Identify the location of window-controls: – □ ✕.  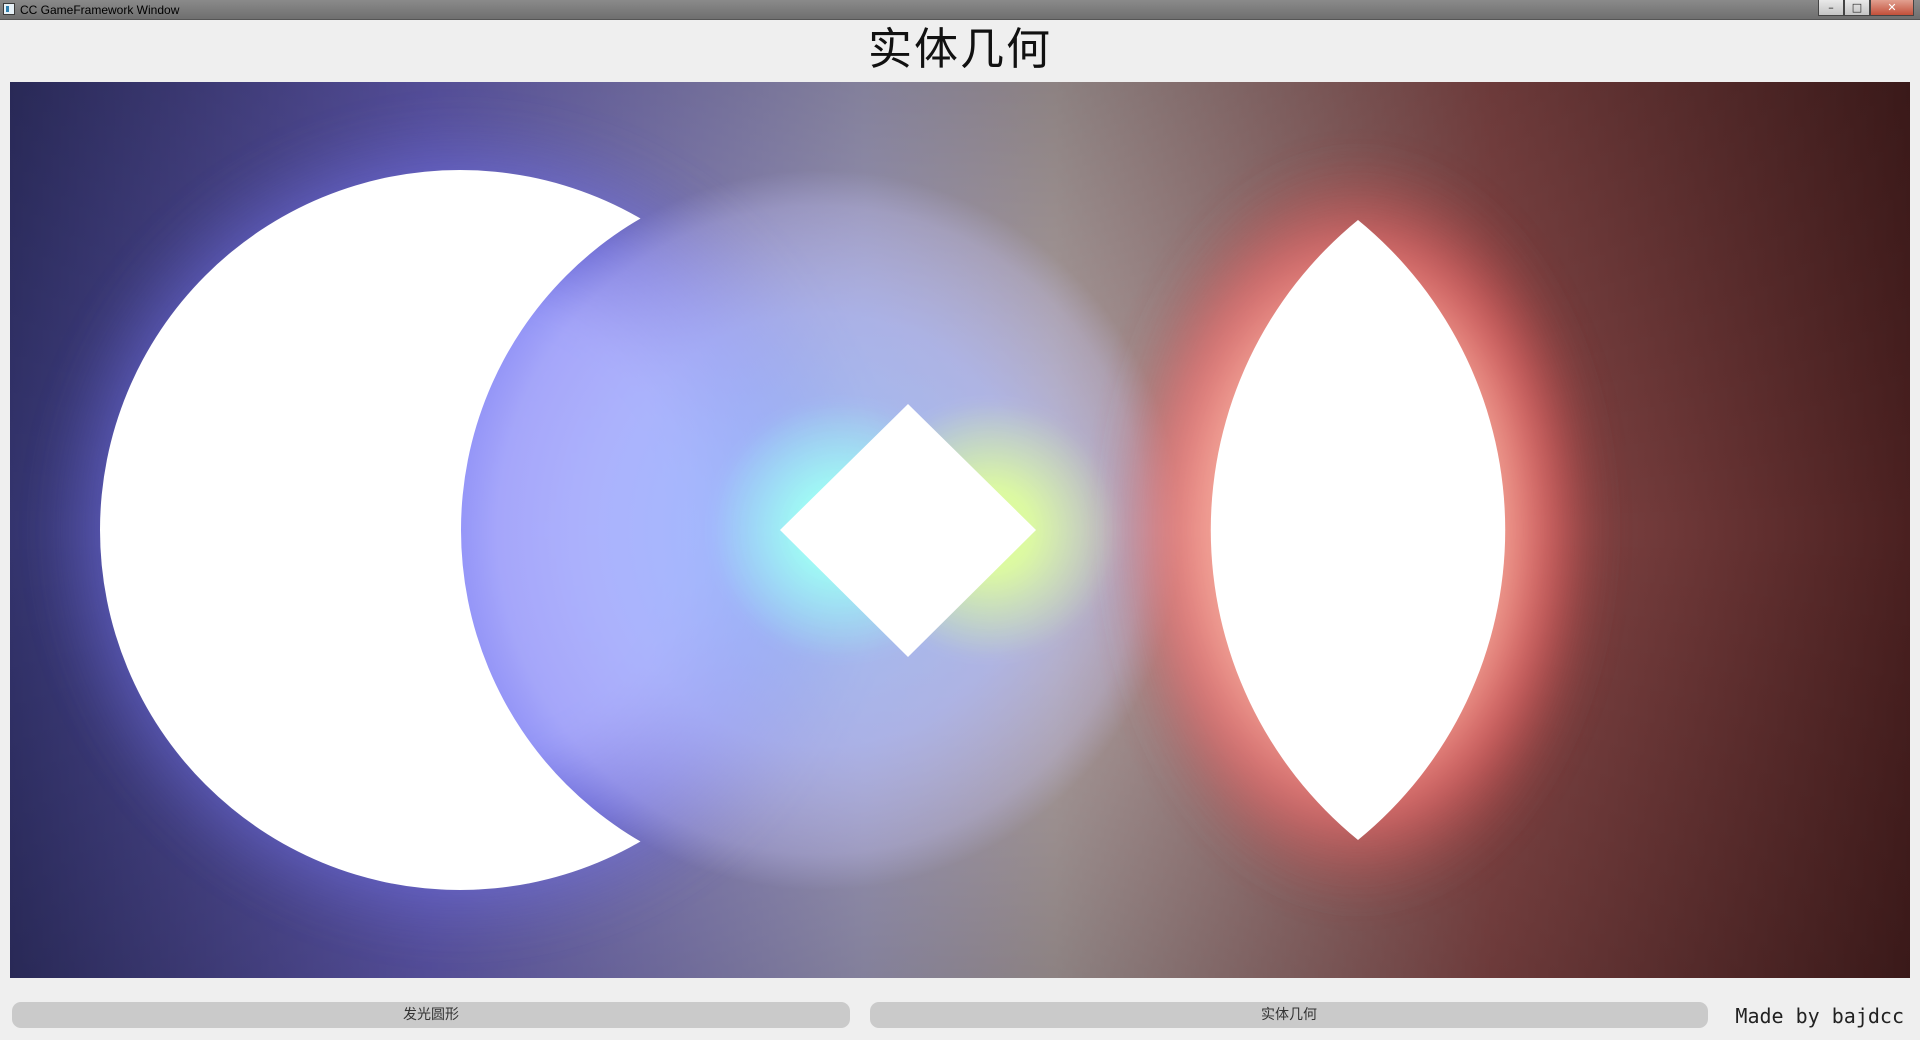
(1866, 8).